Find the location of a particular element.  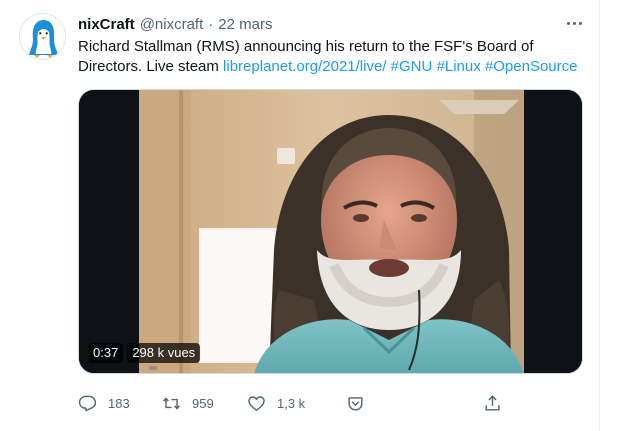

share-button is located at coordinates (492, 403).